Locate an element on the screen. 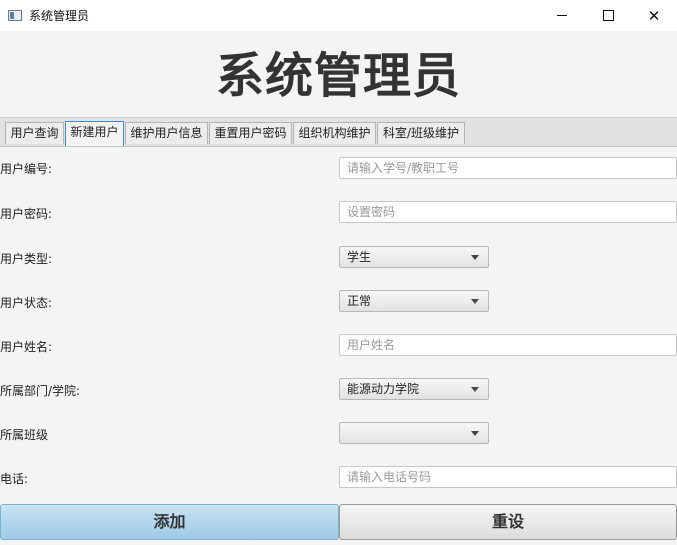  maximize-button is located at coordinates (608, 15).